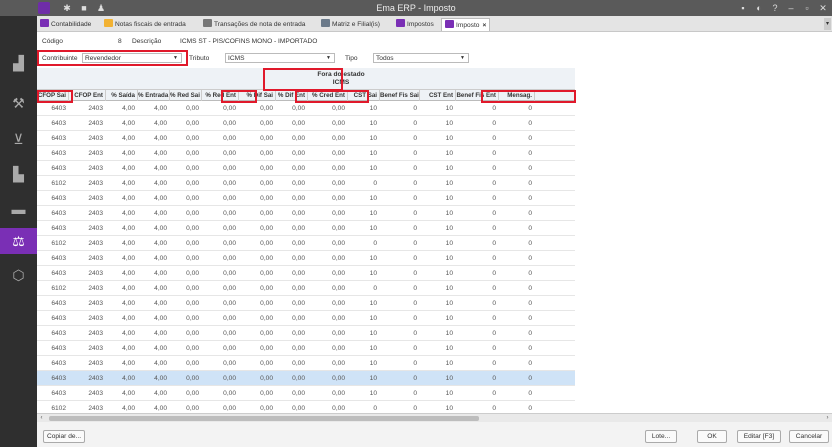 This screenshot has height=447, width=832. What do you see at coordinates (18, 275) in the screenshot?
I see `sidebar-item-products-icon: ⬡` at bounding box center [18, 275].